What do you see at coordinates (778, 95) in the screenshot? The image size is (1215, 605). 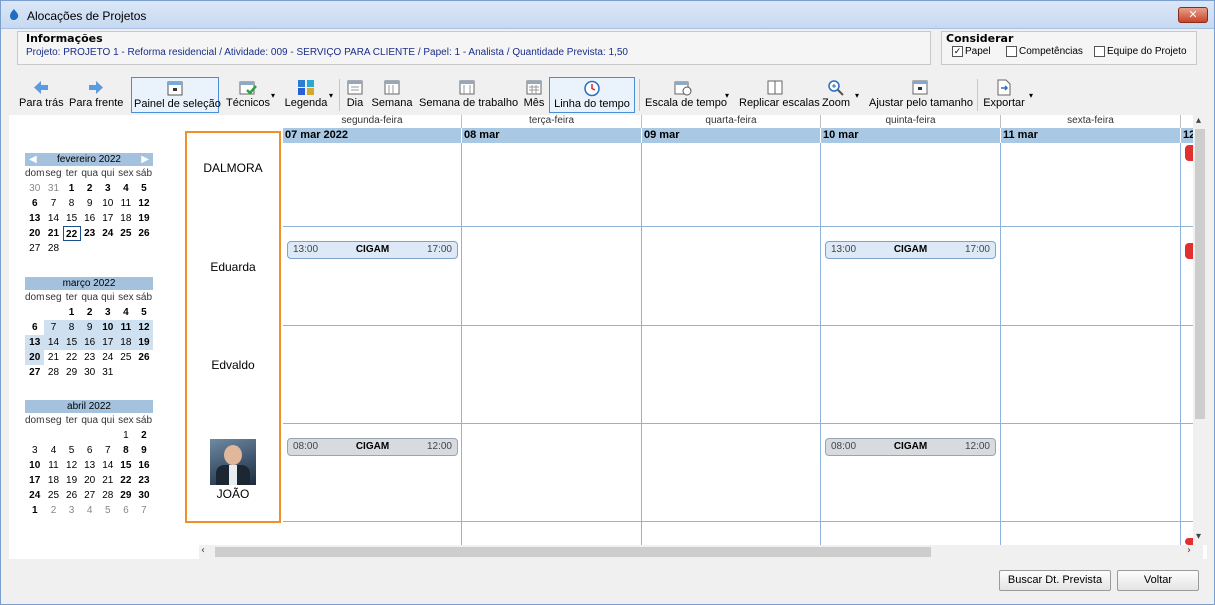 I see `replicate-scales-button: Replicar escalas` at bounding box center [778, 95].